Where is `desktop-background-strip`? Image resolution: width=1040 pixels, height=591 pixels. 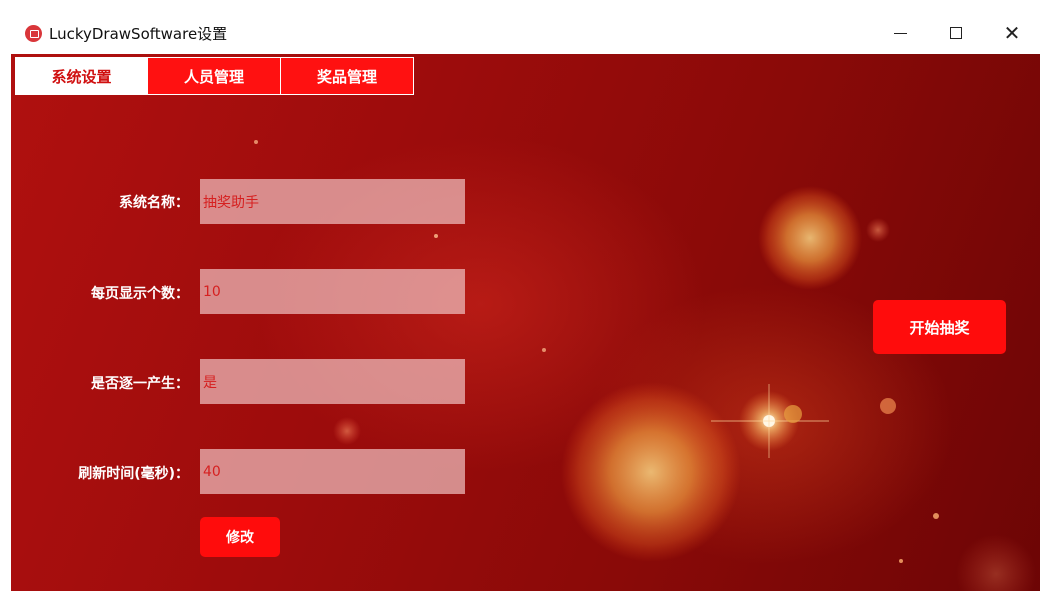
desktop-background-strip is located at coordinates (520, 6).